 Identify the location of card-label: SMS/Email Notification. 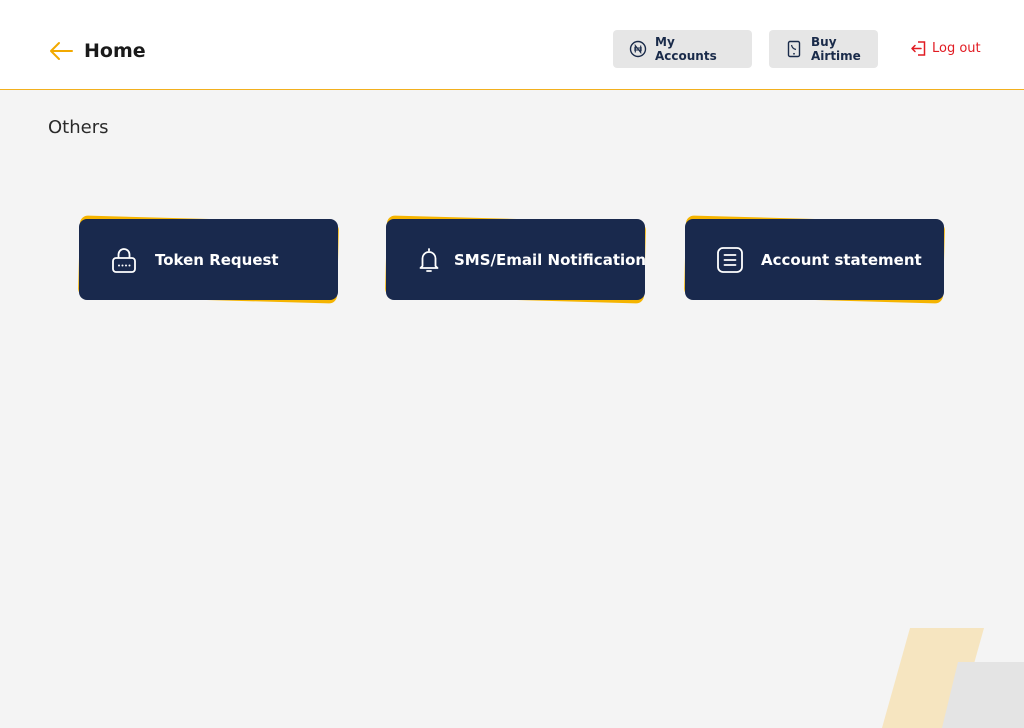
(550, 259).